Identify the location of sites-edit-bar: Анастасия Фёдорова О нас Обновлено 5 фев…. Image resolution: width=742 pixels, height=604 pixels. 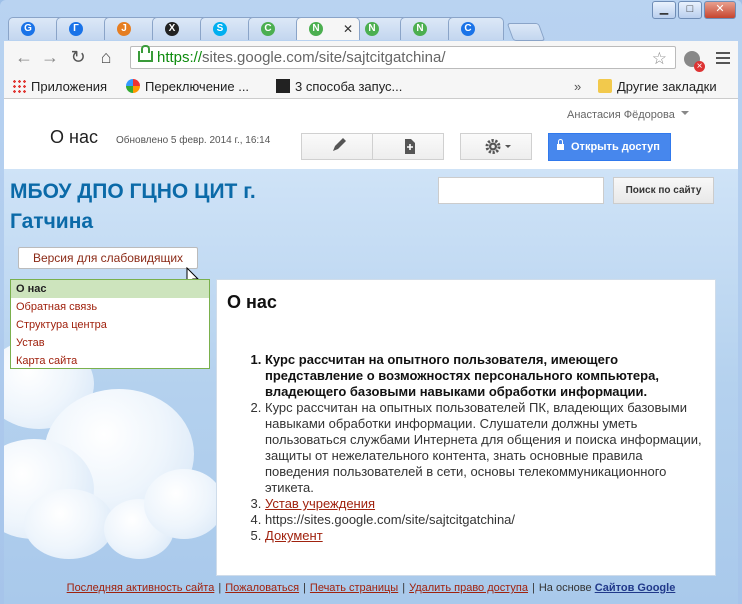
(371, 134).